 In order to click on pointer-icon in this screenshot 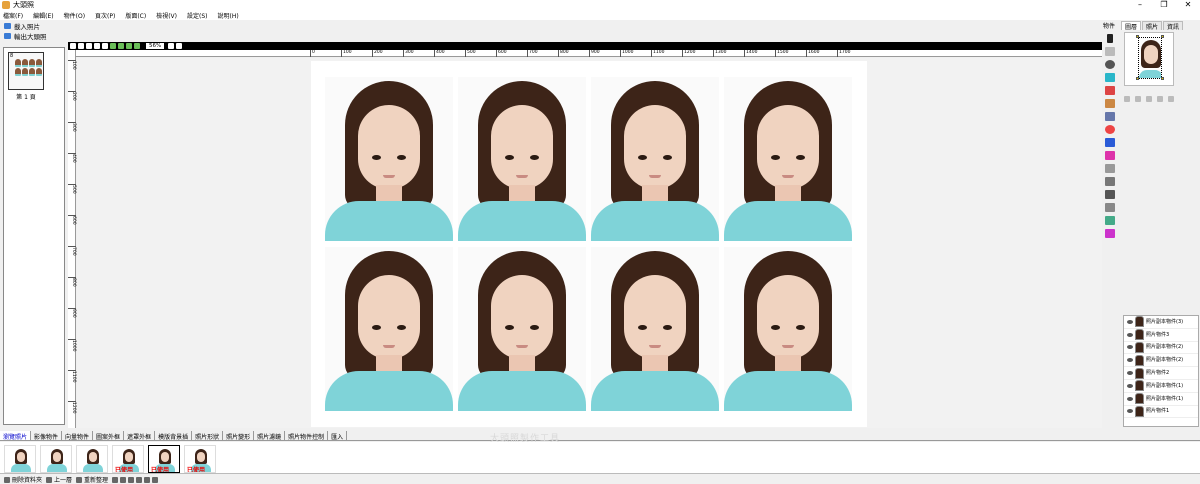, I will do `click(171, 46)`.